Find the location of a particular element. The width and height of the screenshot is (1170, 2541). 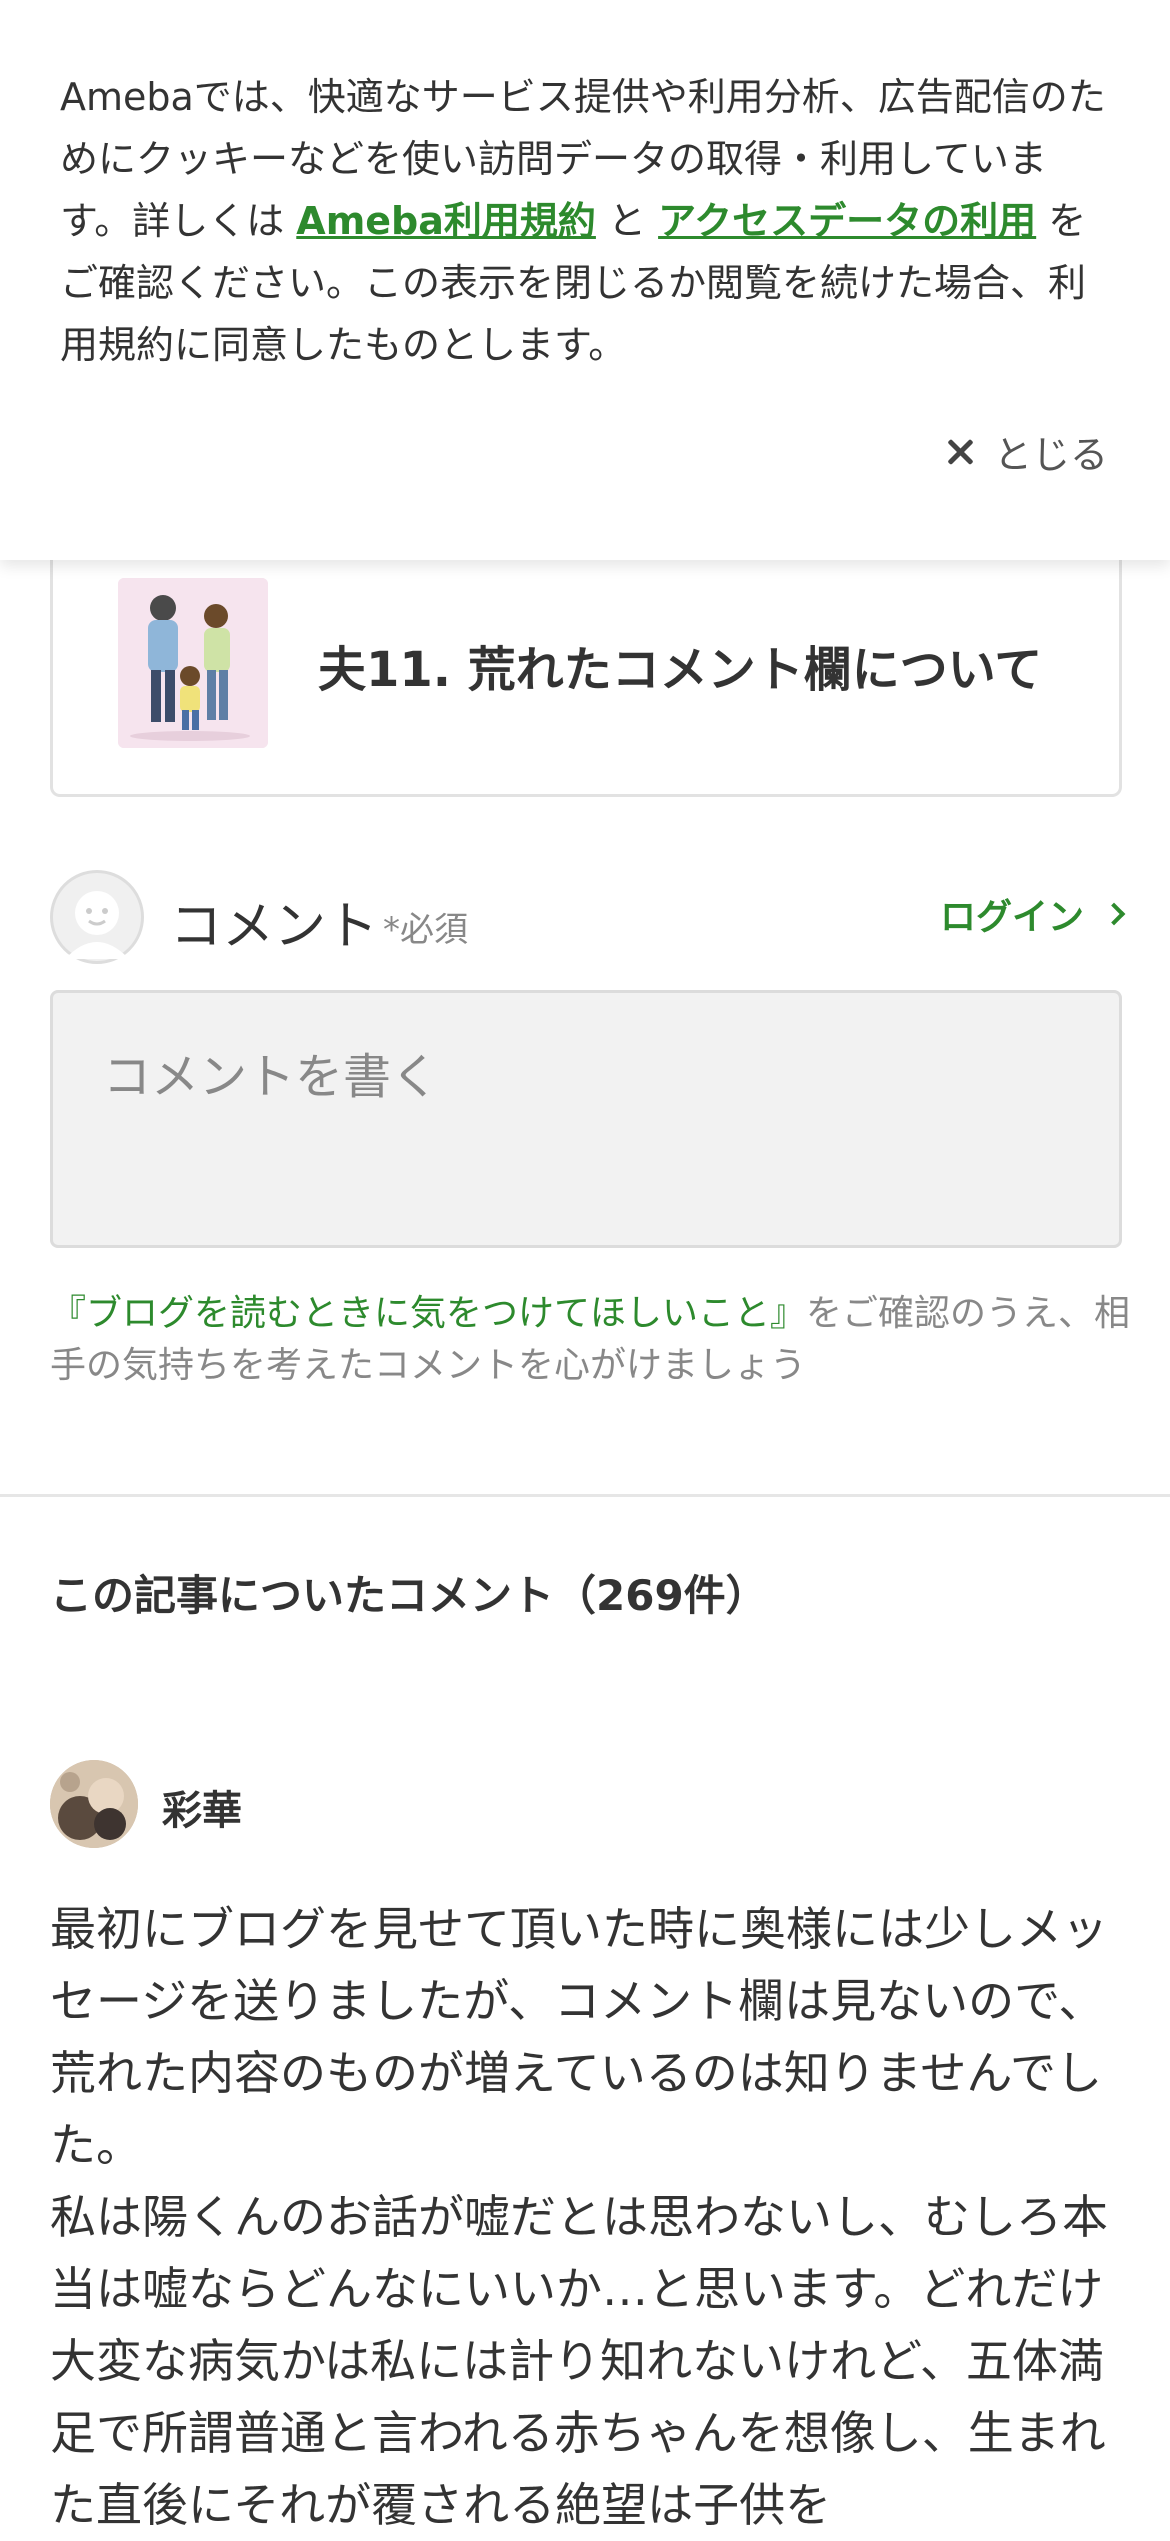

cookie-close-button: とじる is located at coordinates (1026, 451).